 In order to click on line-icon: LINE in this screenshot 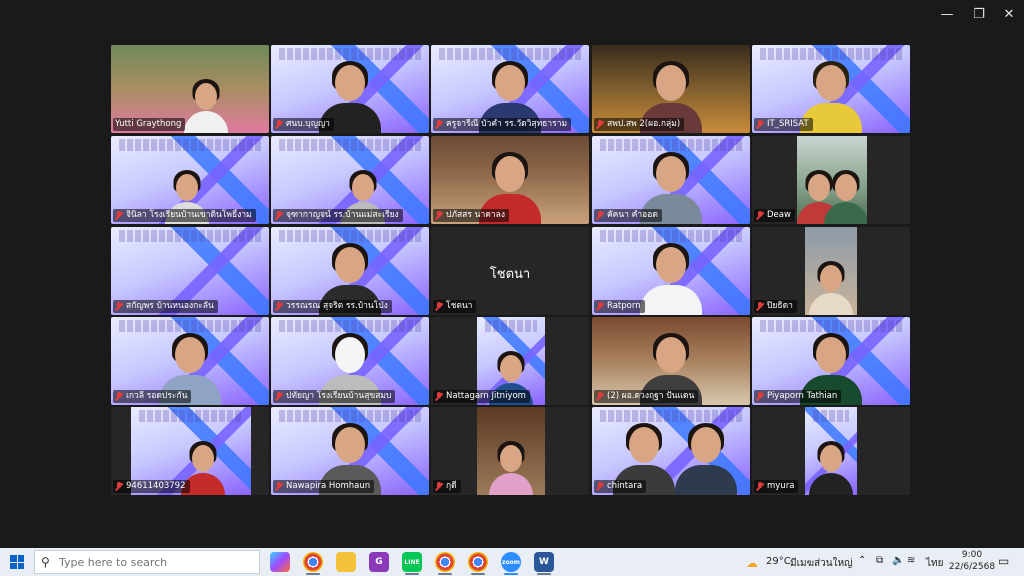, I will do `click(412, 562)`.